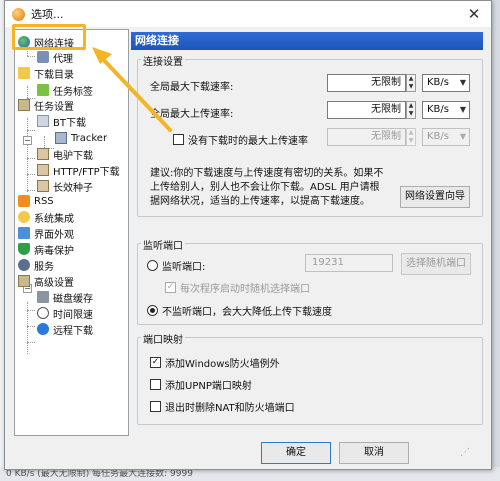 The height and width of the screenshot is (481, 500). What do you see at coordinates (446, 83) in the screenshot?
I see `max-download-unit-select: KB/s ▼` at bounding box center [446, 83].